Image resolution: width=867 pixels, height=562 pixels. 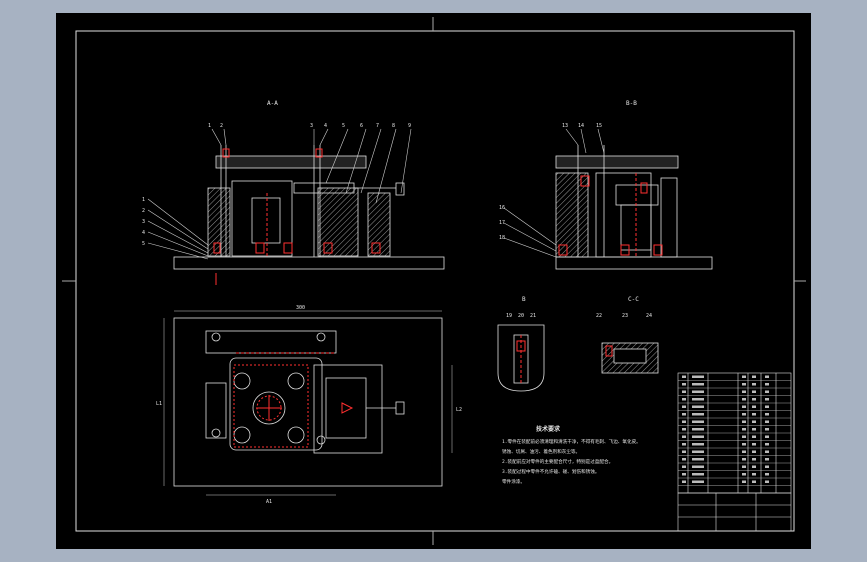 I want to click on left-callouts: 1 2 3 4 5, so click(x=143, y=222).